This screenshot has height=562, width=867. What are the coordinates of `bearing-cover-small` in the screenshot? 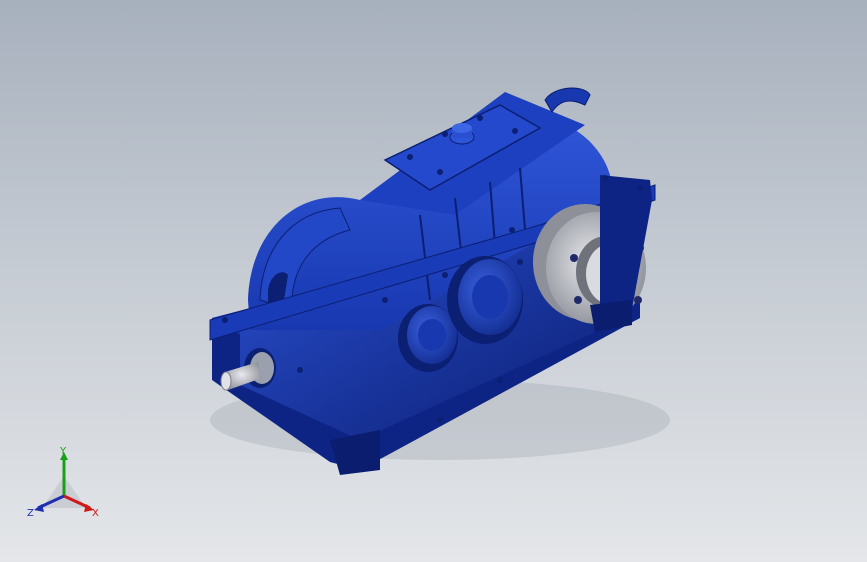 It's located at (428, 338).